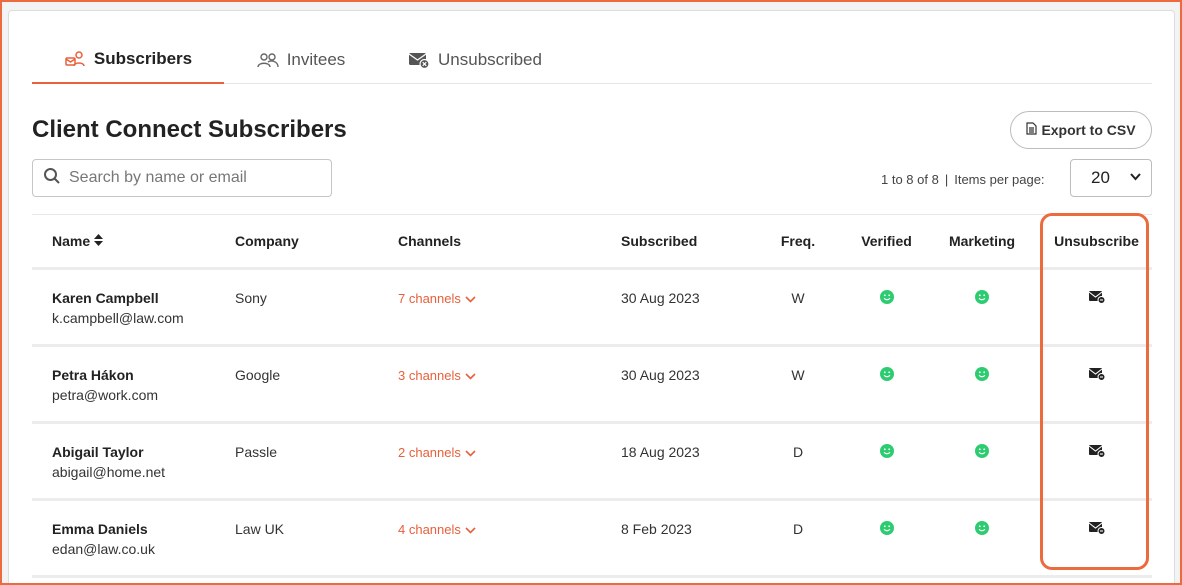  What do you see at coordinates (1096, 241) in the screenshot?
I see `header-unsubscribe: Unsubscribe` at bounding box center [1096, 241].